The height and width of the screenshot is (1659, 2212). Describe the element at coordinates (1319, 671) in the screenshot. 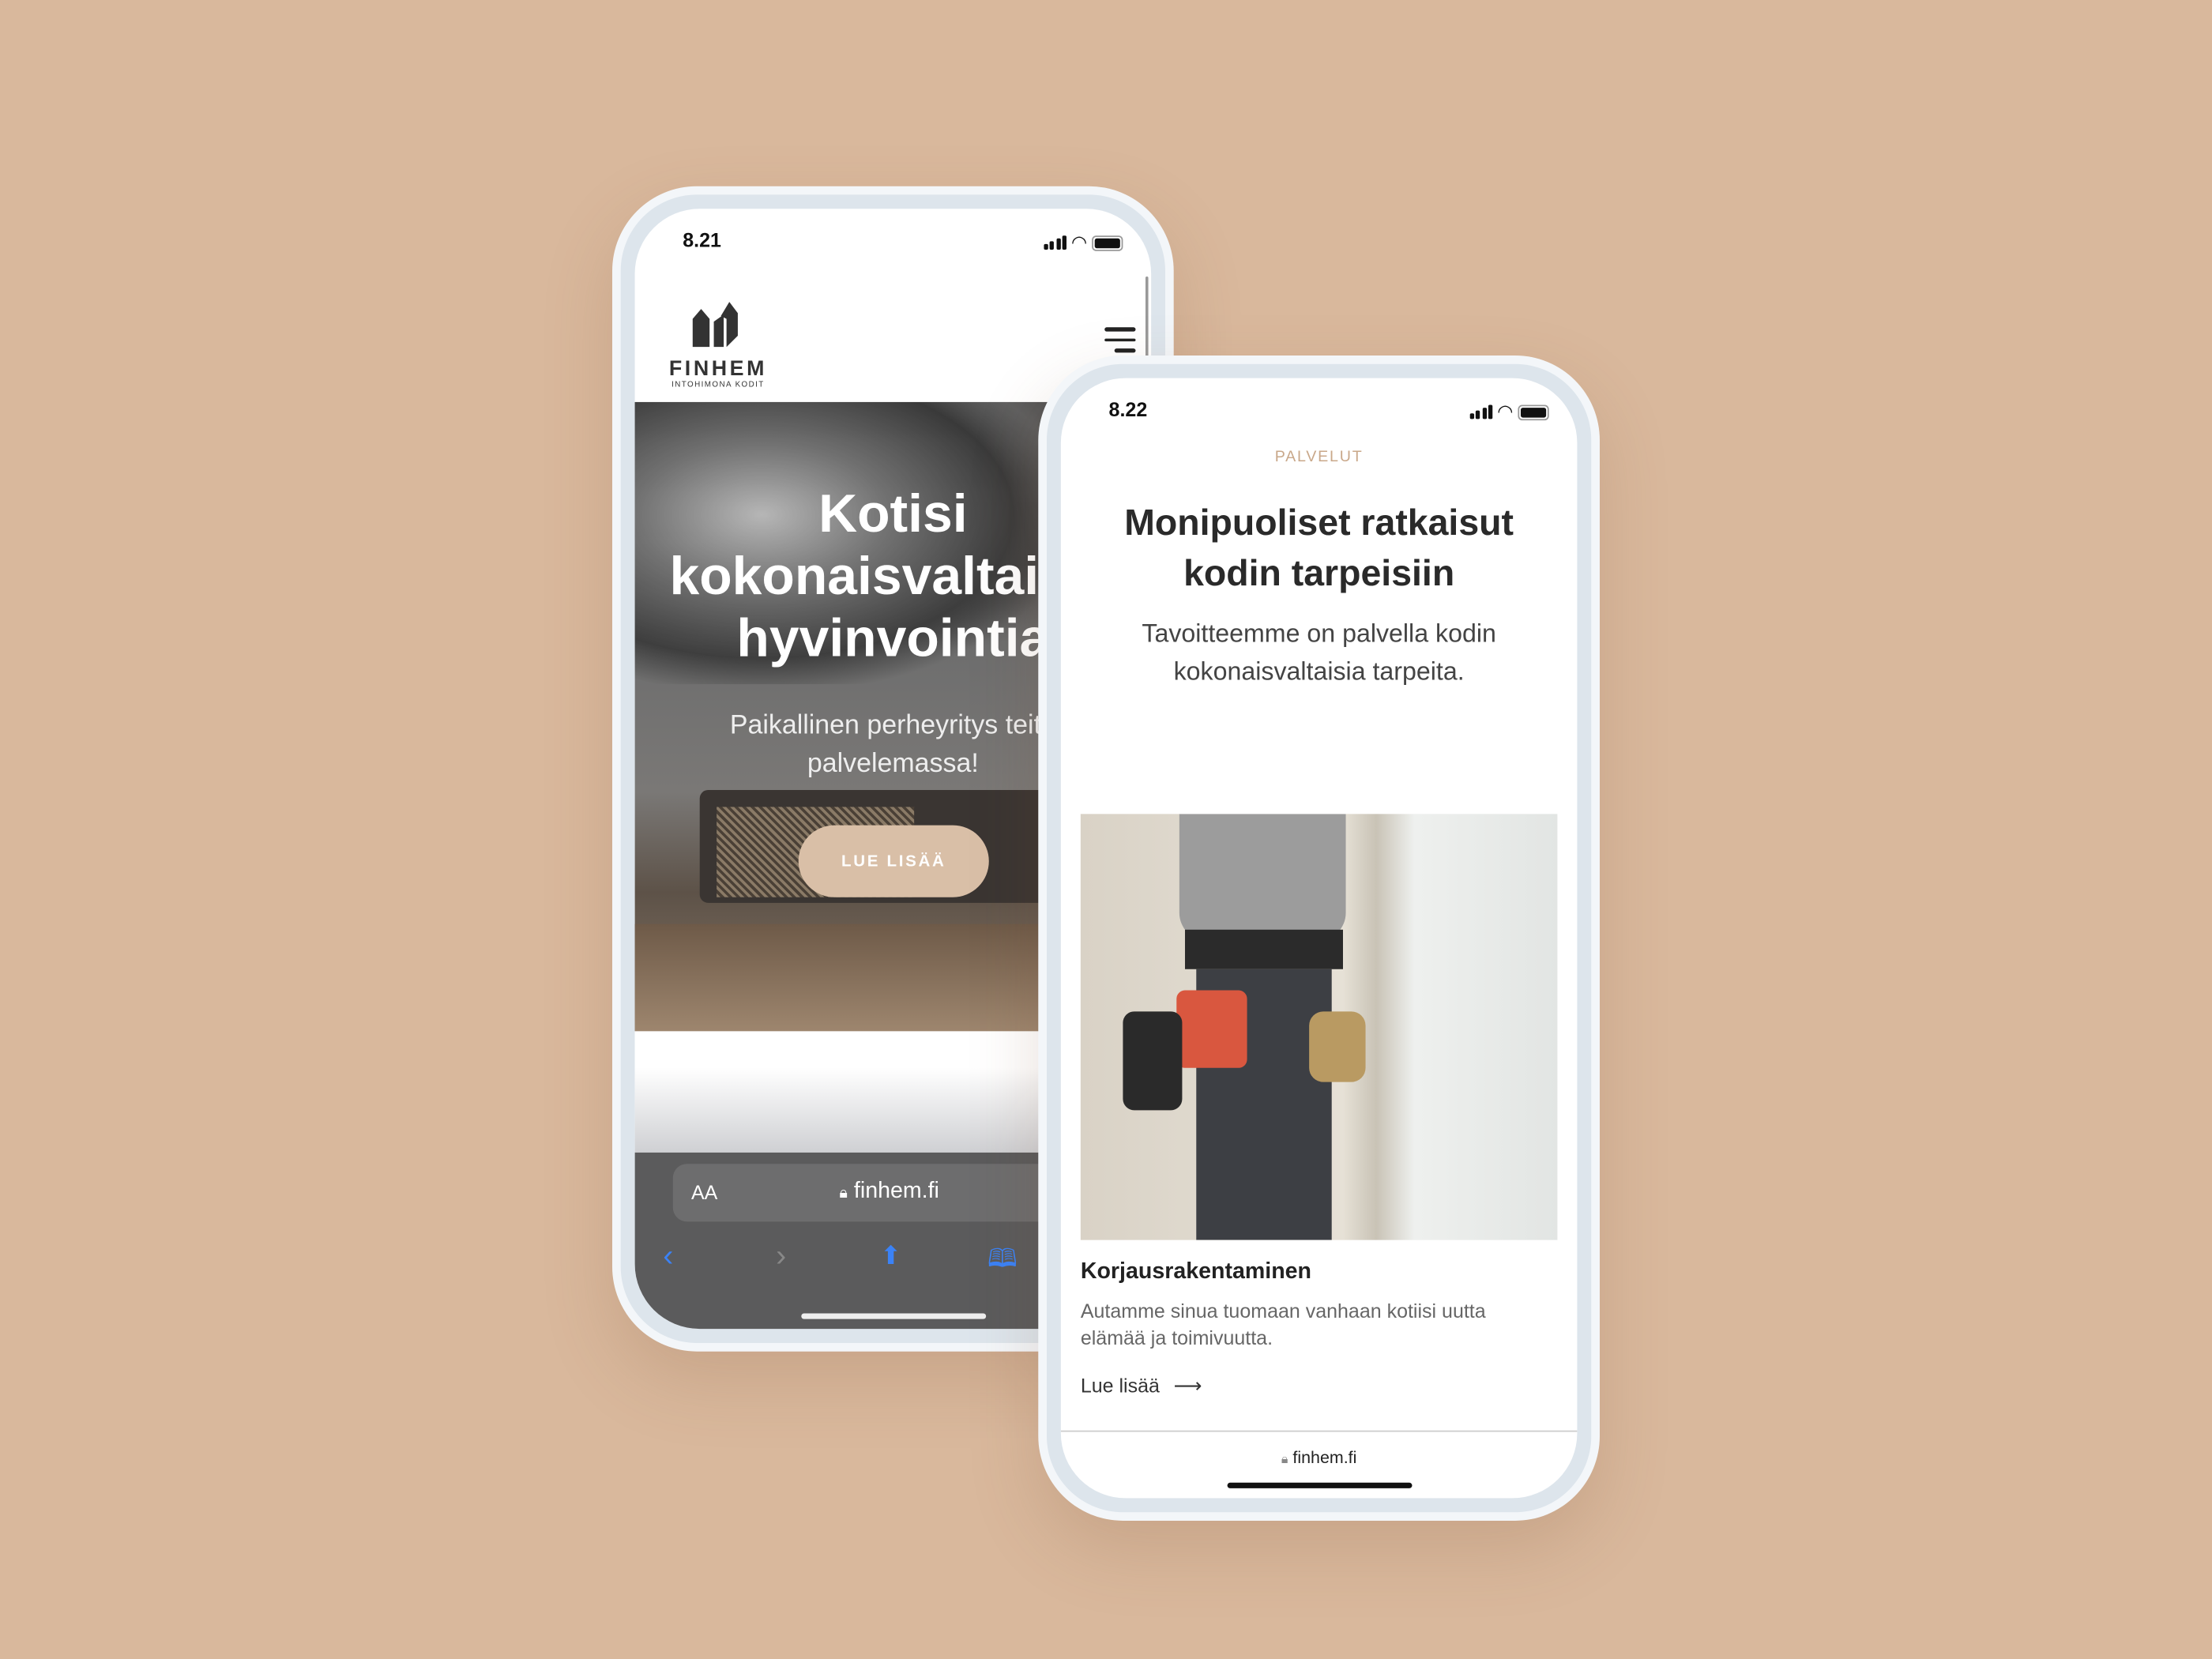

I see `intro-line: kokonaisvaltaisia tarpeita.` at that location.